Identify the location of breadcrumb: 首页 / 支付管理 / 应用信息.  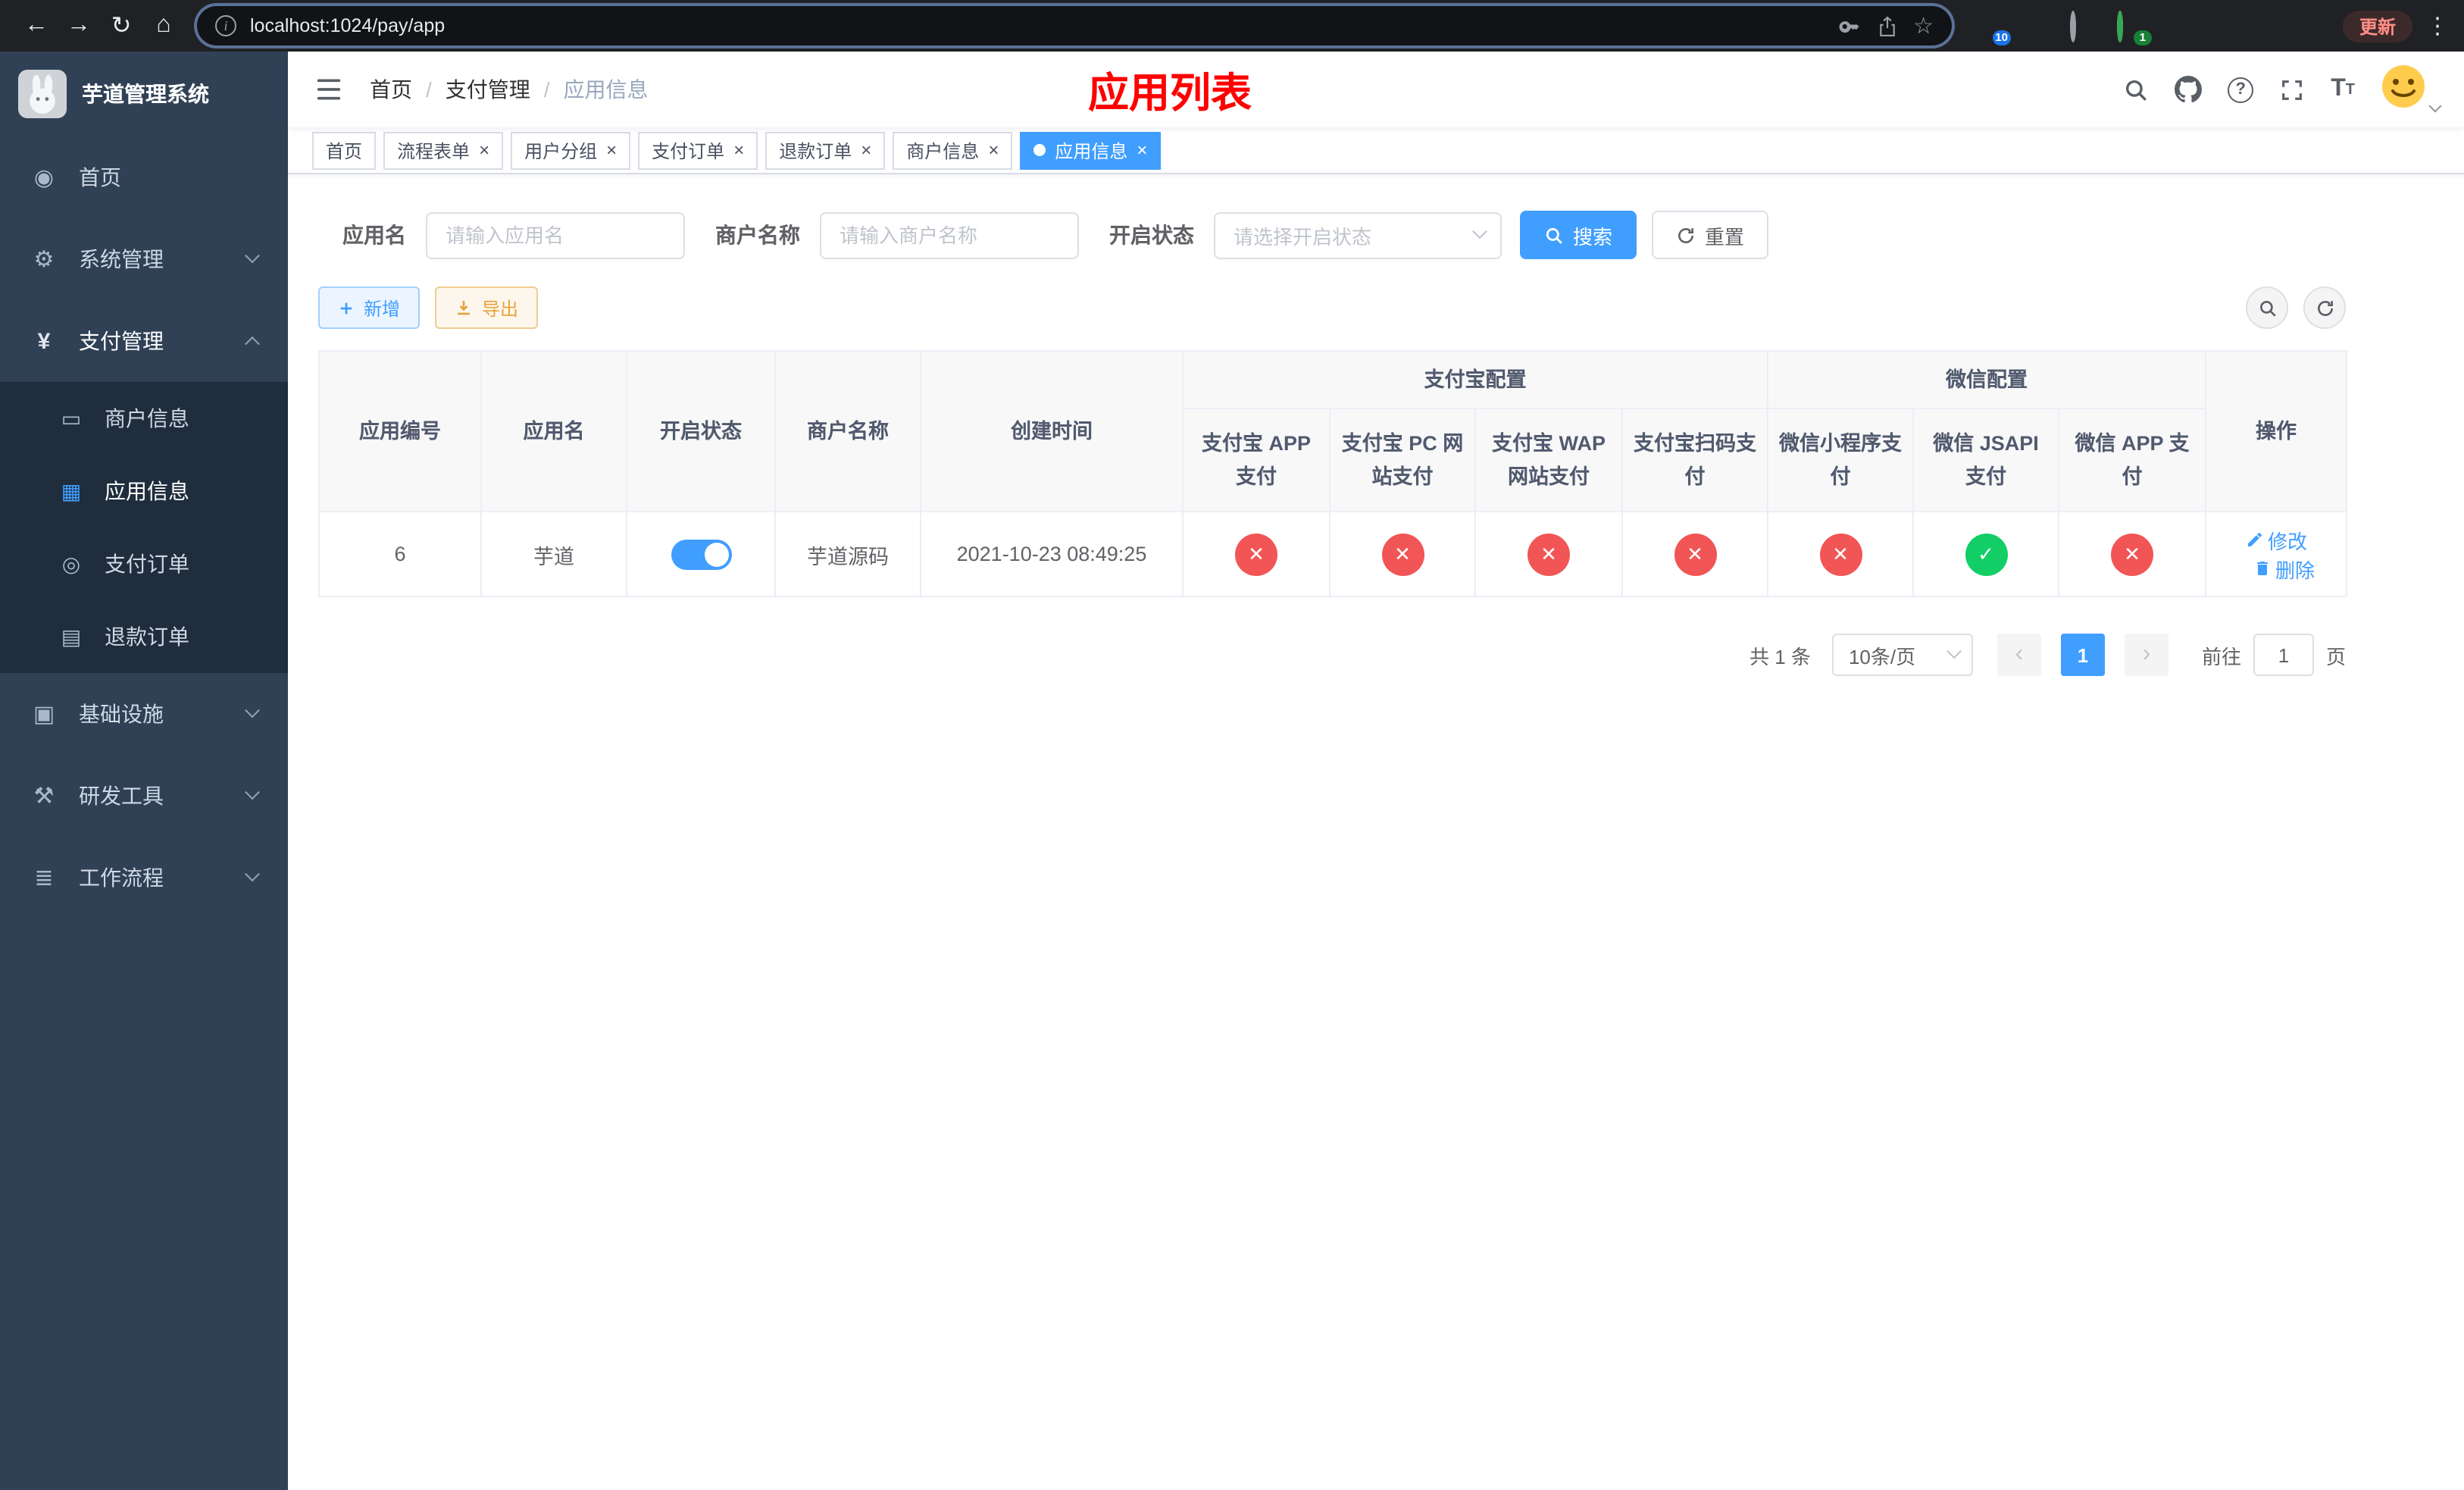
(509, 89).